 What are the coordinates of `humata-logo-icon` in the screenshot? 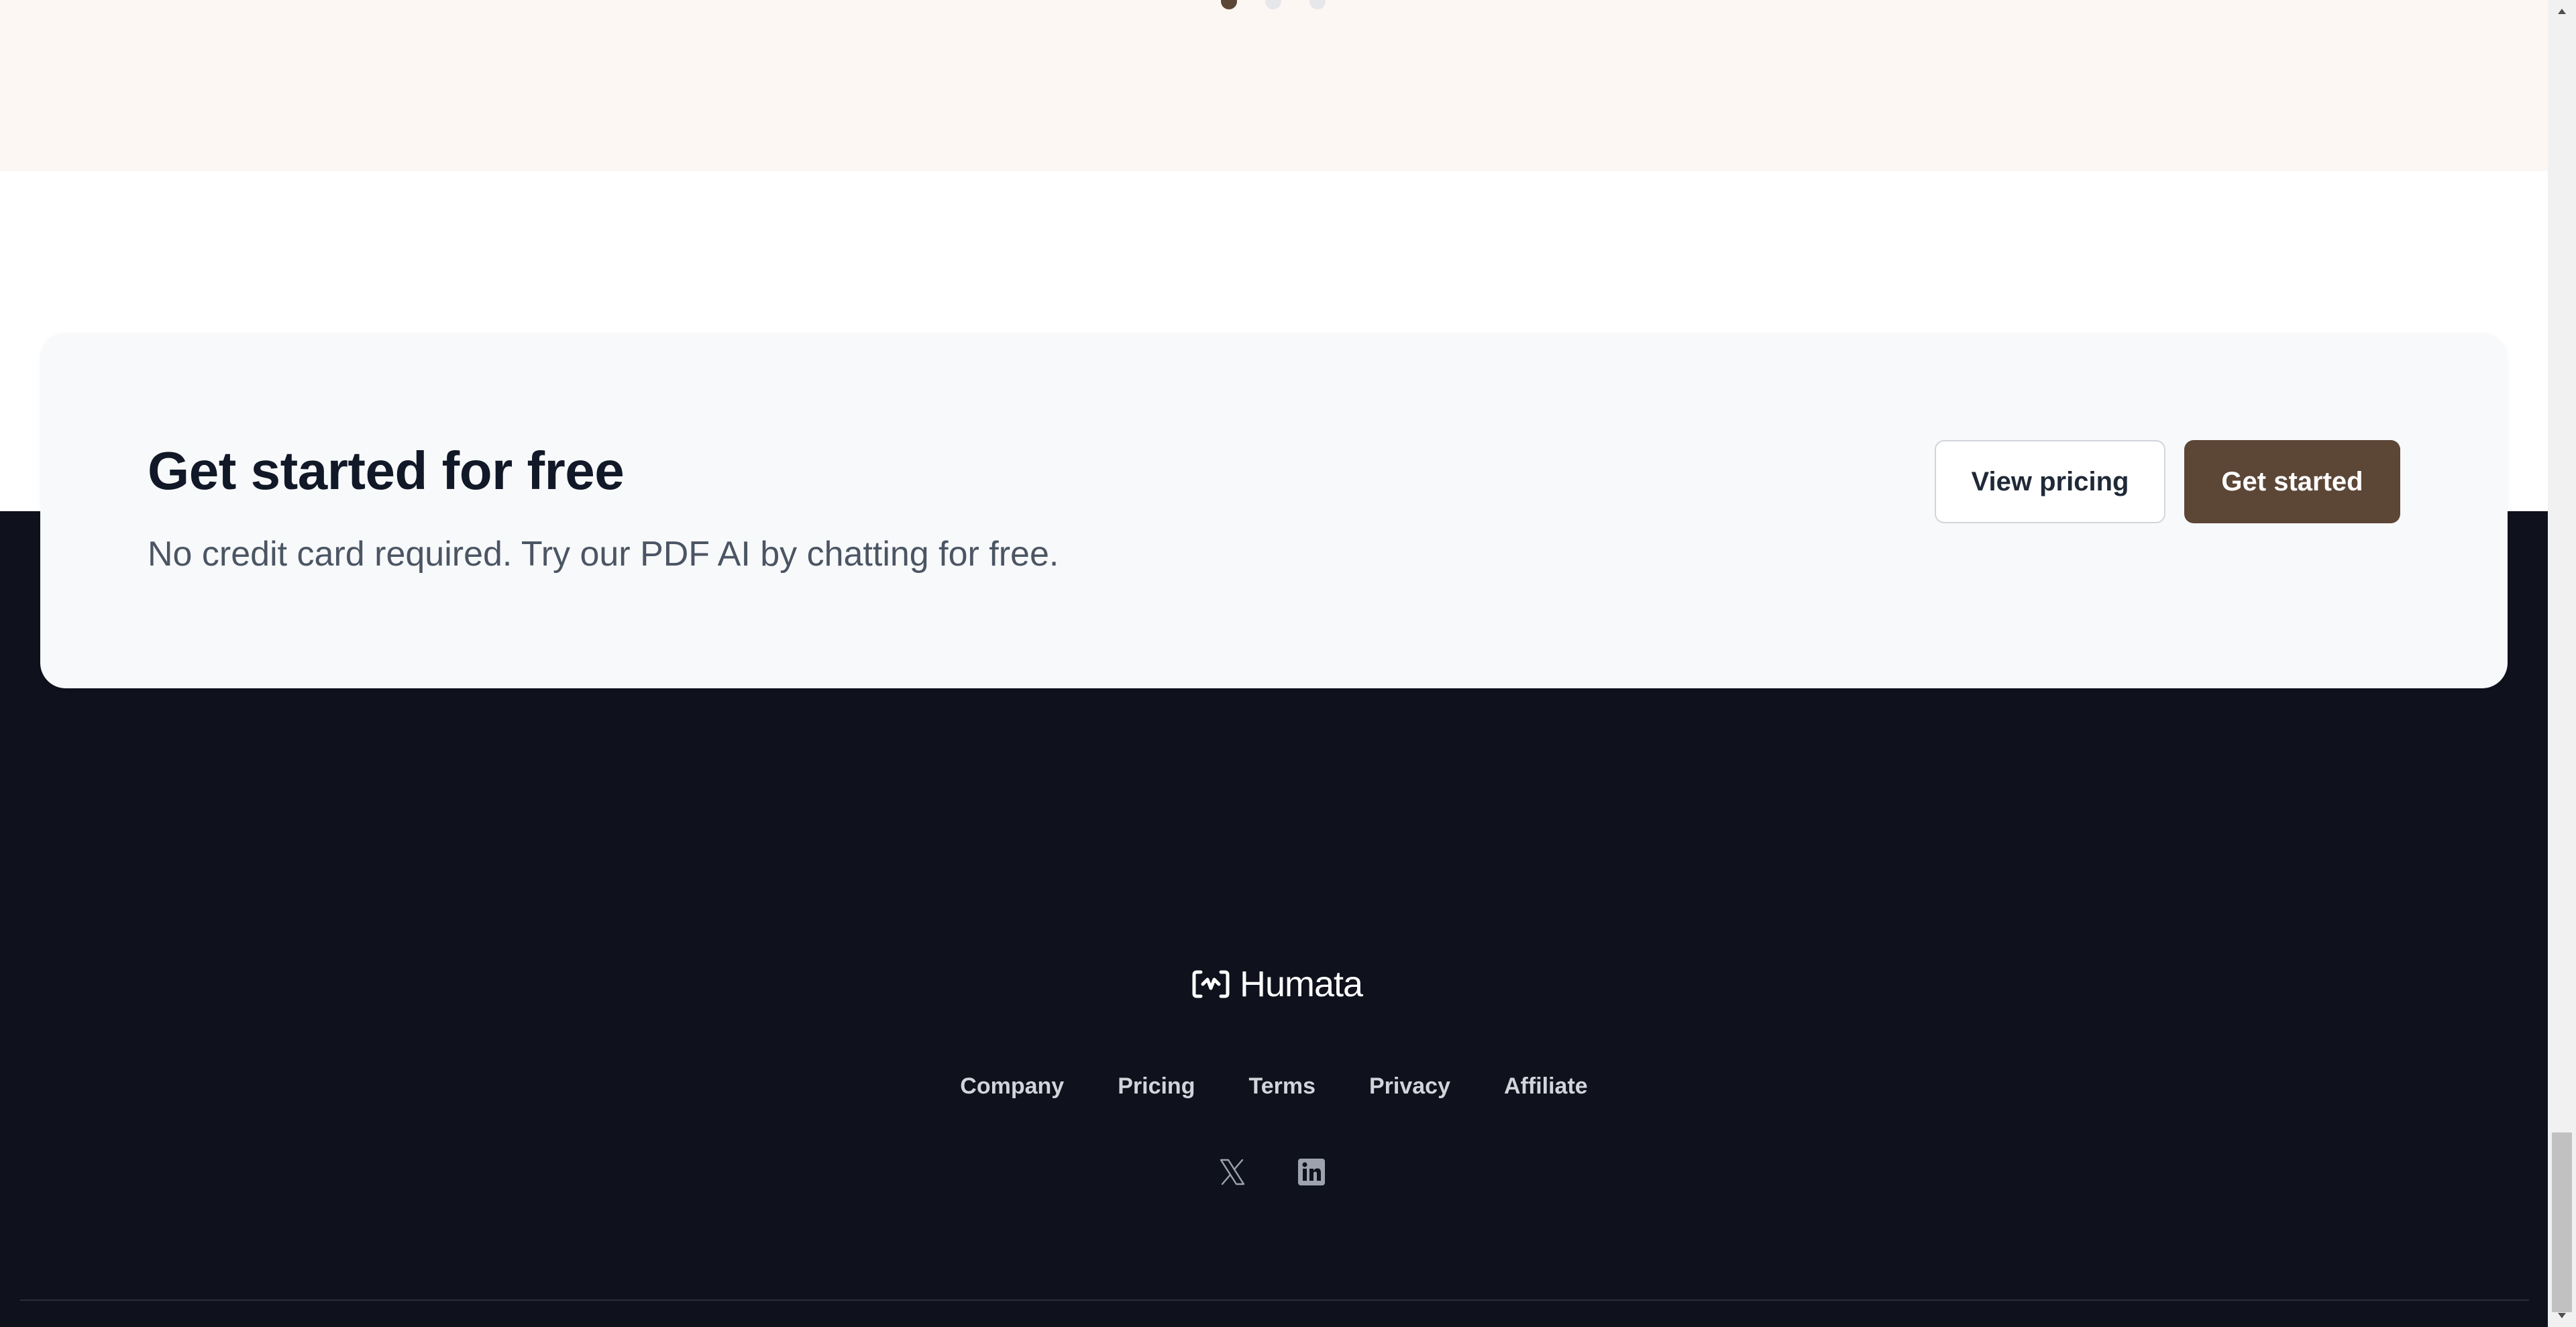 It's located at (1211, 984).